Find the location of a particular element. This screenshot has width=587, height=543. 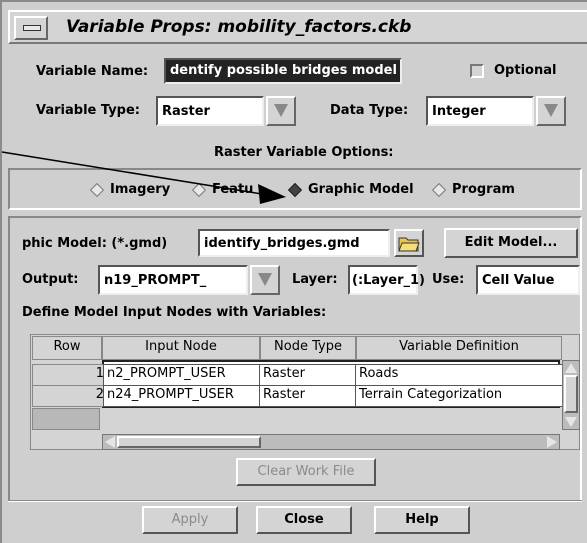

folder-glyph-icon is located at coordinates (409, 244).